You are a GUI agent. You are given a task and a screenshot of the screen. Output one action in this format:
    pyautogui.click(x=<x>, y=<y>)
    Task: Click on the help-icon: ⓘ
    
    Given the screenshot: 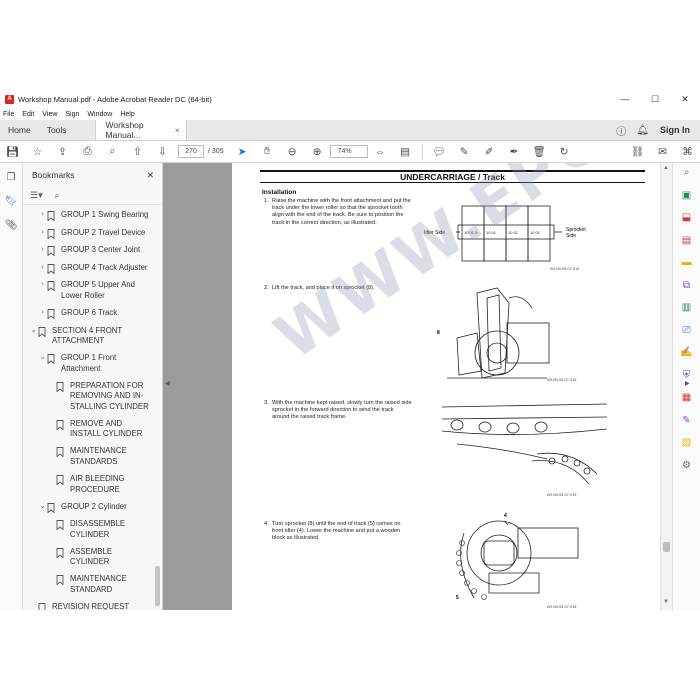 What is the action you would take?
    pyautogui.click(x=621, y=130)
    